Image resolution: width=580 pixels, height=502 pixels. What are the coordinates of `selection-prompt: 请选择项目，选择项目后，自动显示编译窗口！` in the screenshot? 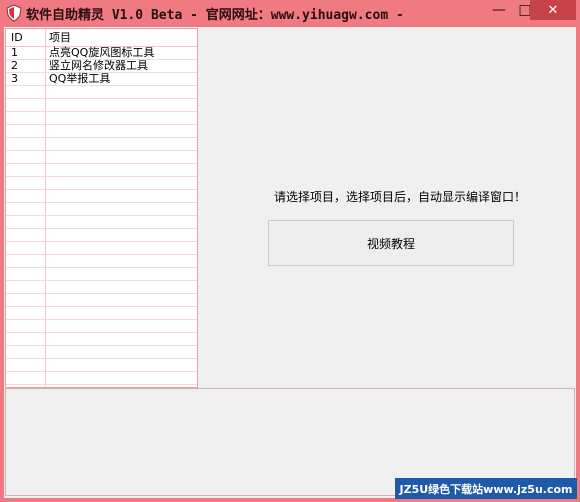 It's located at (400, 197).